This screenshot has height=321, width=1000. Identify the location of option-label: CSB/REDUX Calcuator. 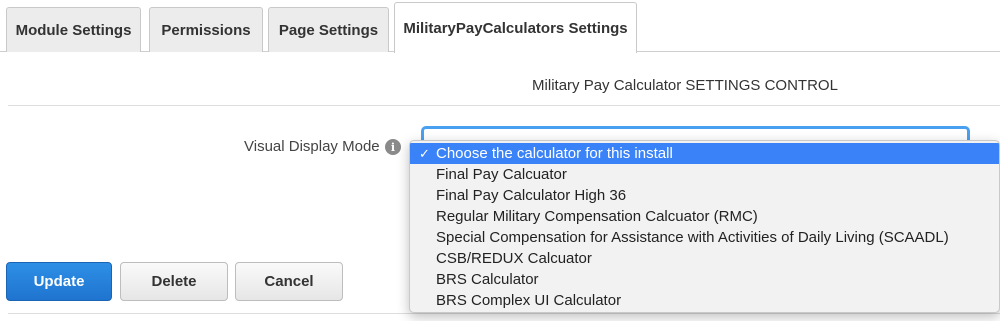
(514, 258).